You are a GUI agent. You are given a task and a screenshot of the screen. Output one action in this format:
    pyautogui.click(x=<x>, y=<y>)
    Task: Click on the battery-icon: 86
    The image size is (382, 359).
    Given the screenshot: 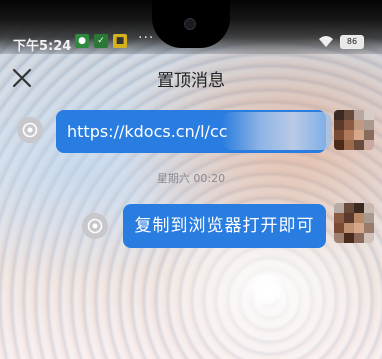 What is the action you would take?
    pyautogui.click(x=352, y=42)
    